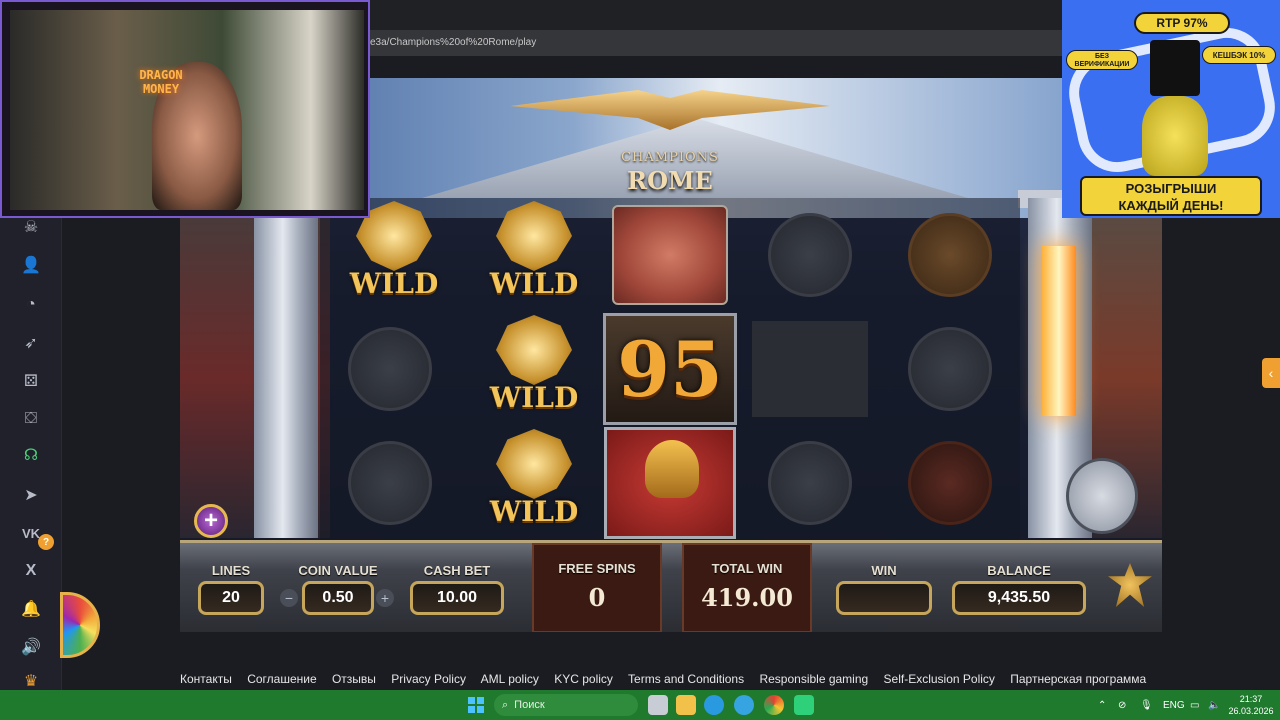  Describe the element at coordinates (31, 455) in the screenshot. I see `support-icon: ☊` at that location.